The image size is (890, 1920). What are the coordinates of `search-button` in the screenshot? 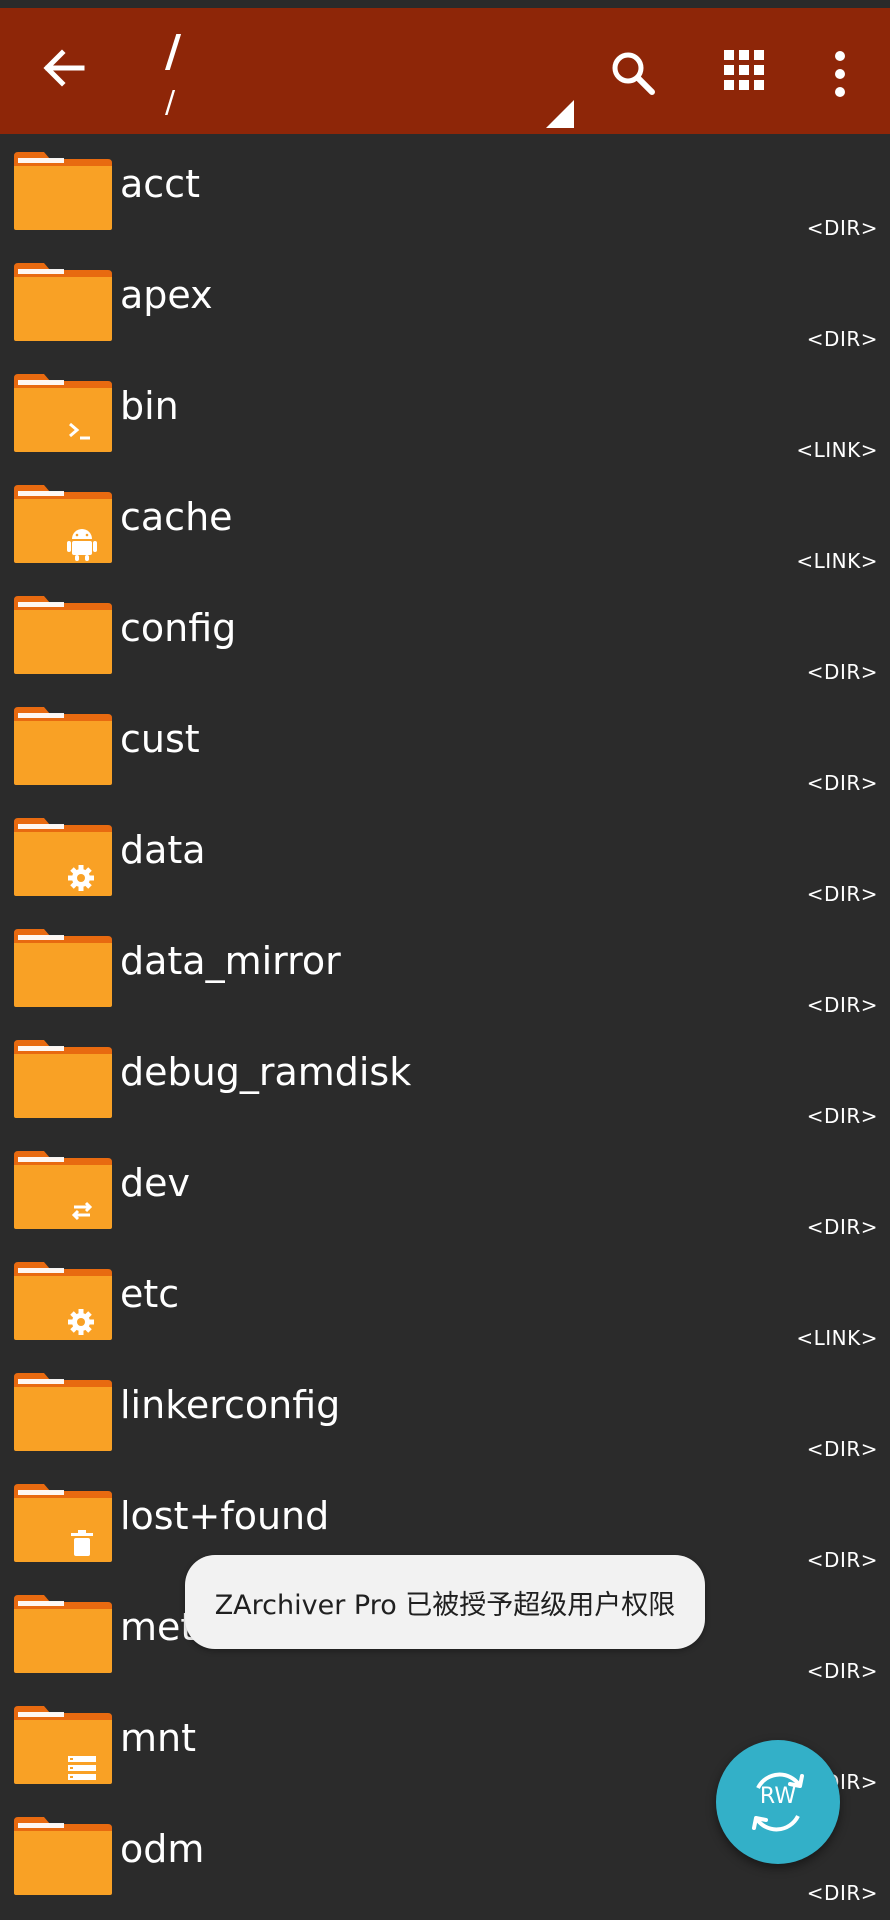 It's located at (634, 74).